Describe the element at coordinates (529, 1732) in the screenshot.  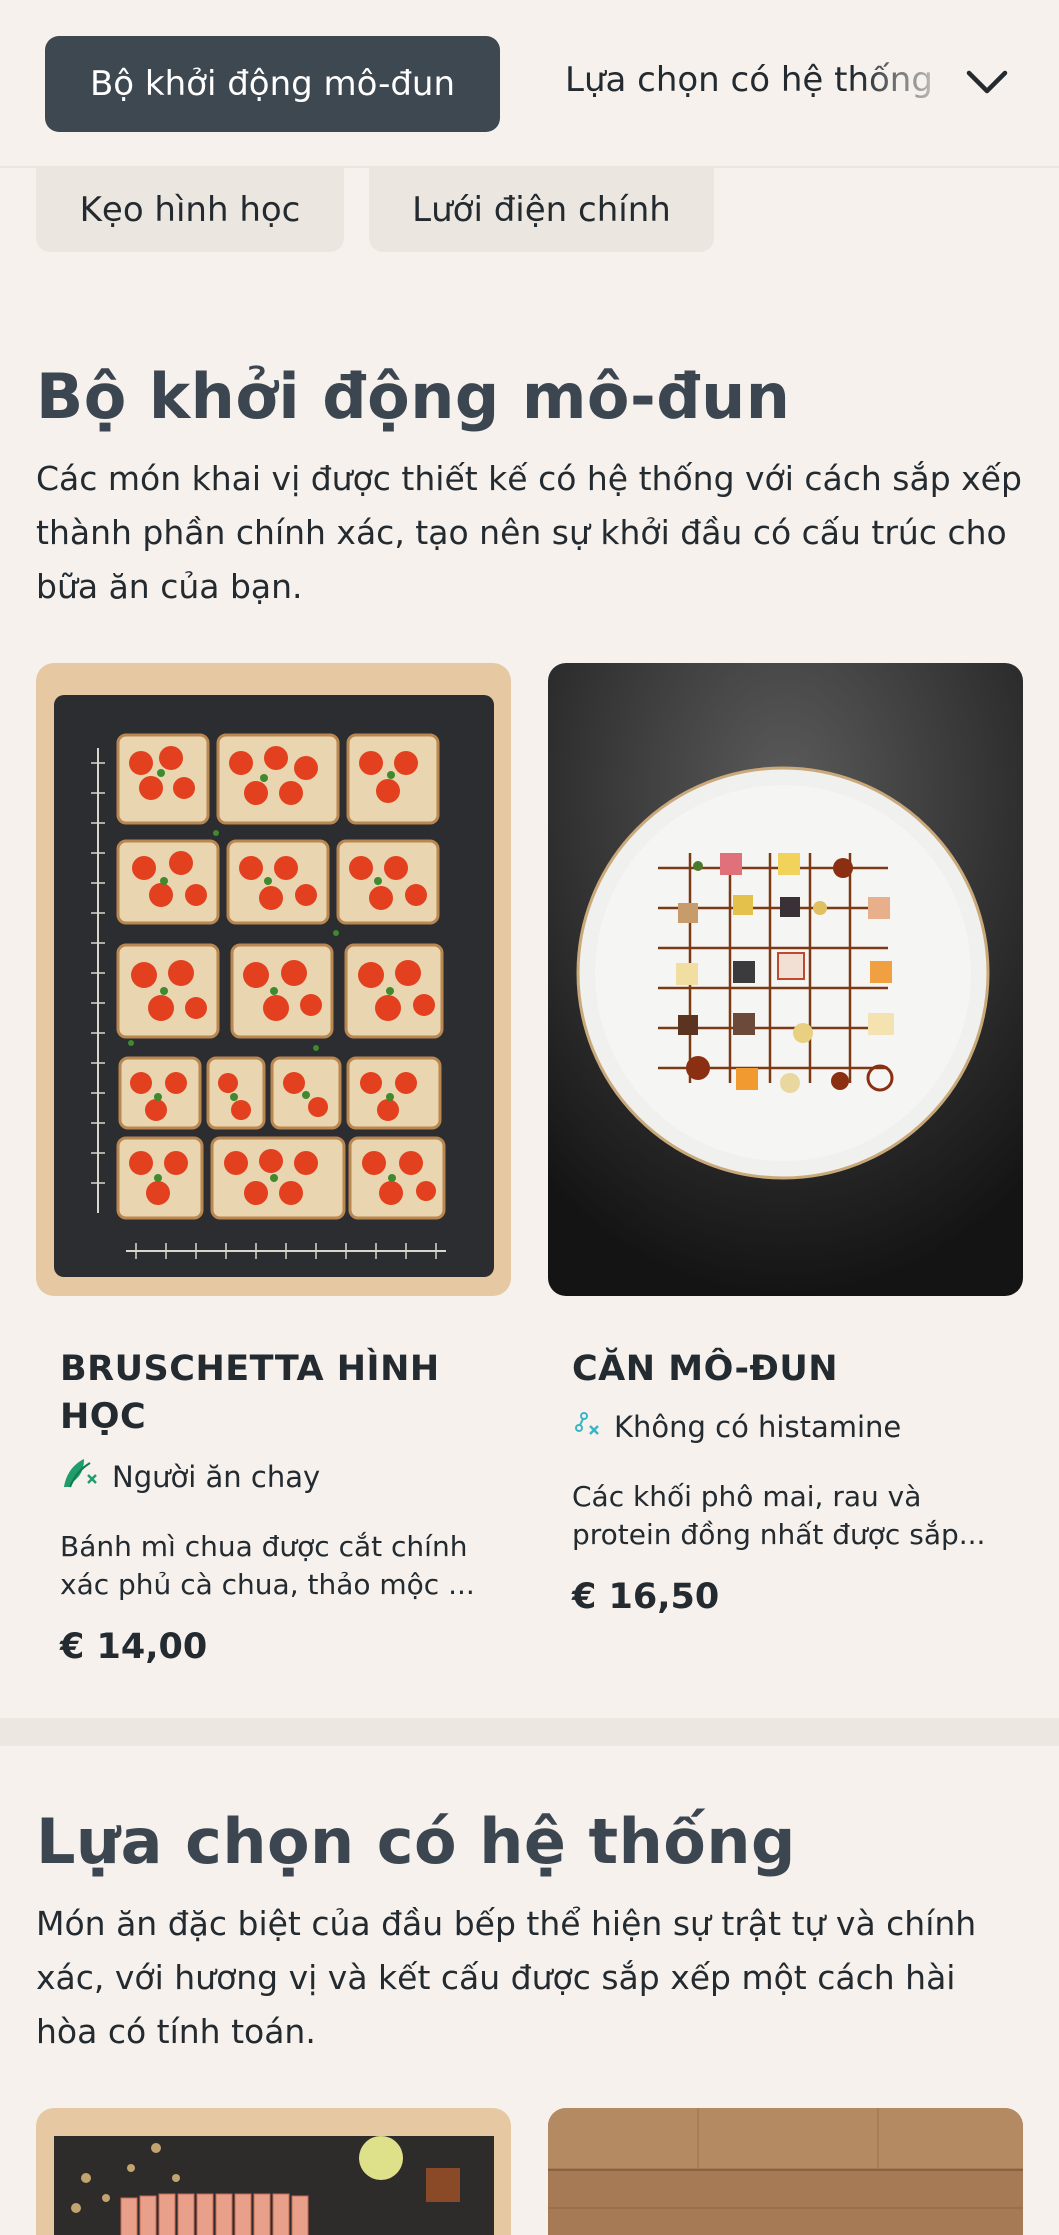
I see `section-divider` at that location.